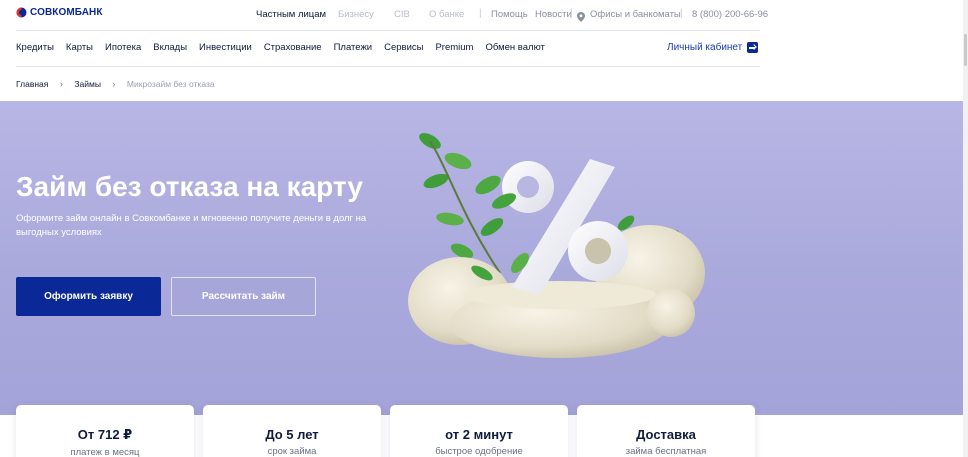 The width and height of the screenshot is (968, 457). I want to click on hero-title: Займ без отказа на карту, so click(189, 186).